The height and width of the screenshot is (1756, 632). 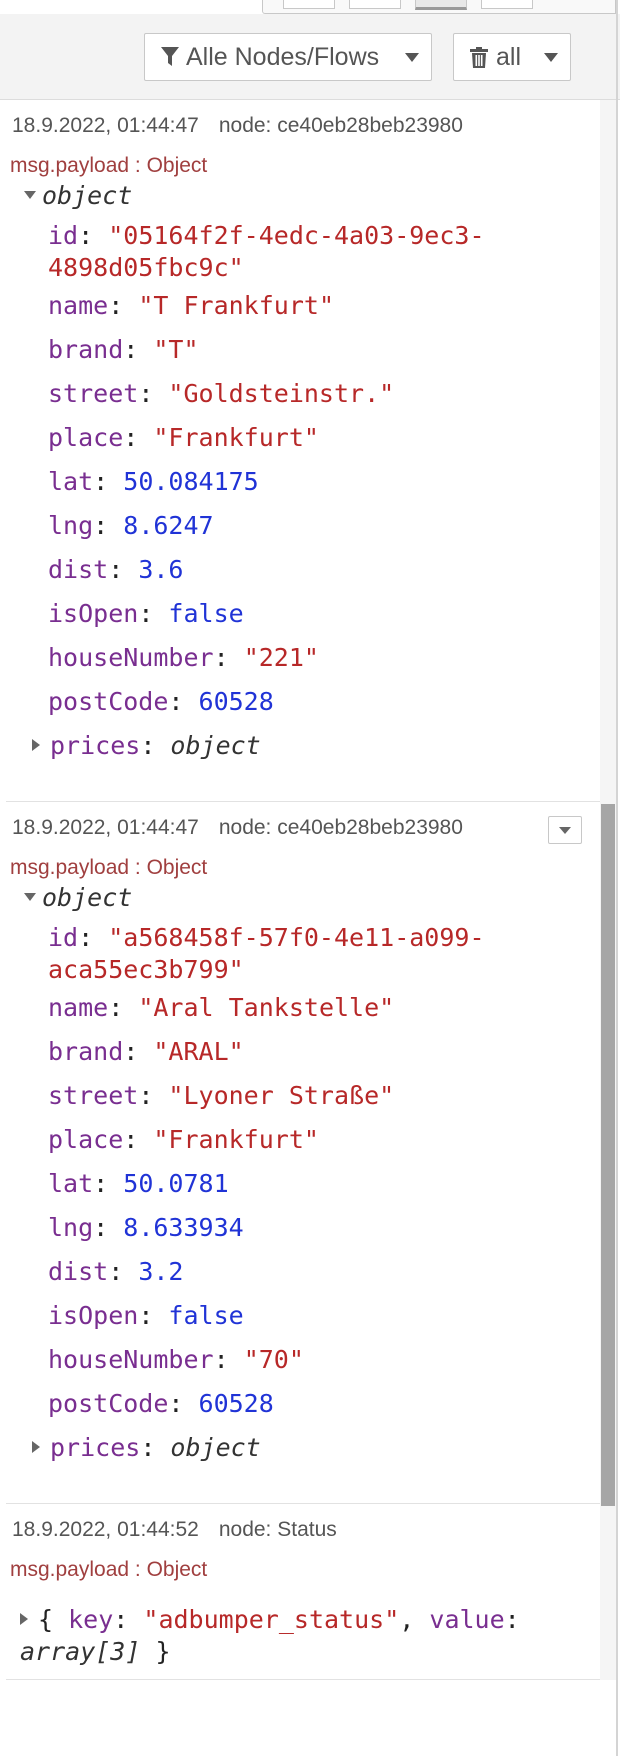 I want to click on message-timestamp: 18.9.2022, 01:44:52, so click(x=105, y=1529).